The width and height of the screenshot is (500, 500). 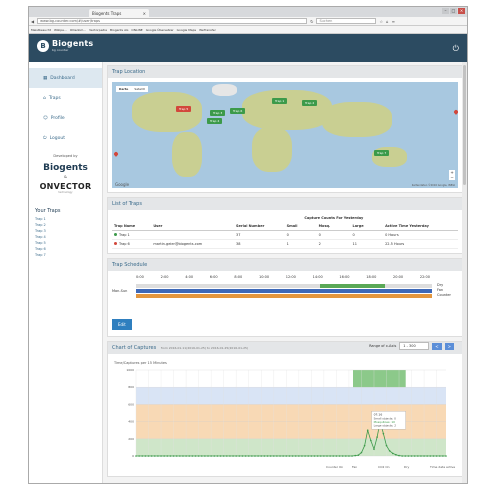 What do you see at coordinates (65, 118) in the screenshot?
I see `sidebar-item-profile: ☺ Profile` at bounding box center [65, 118].